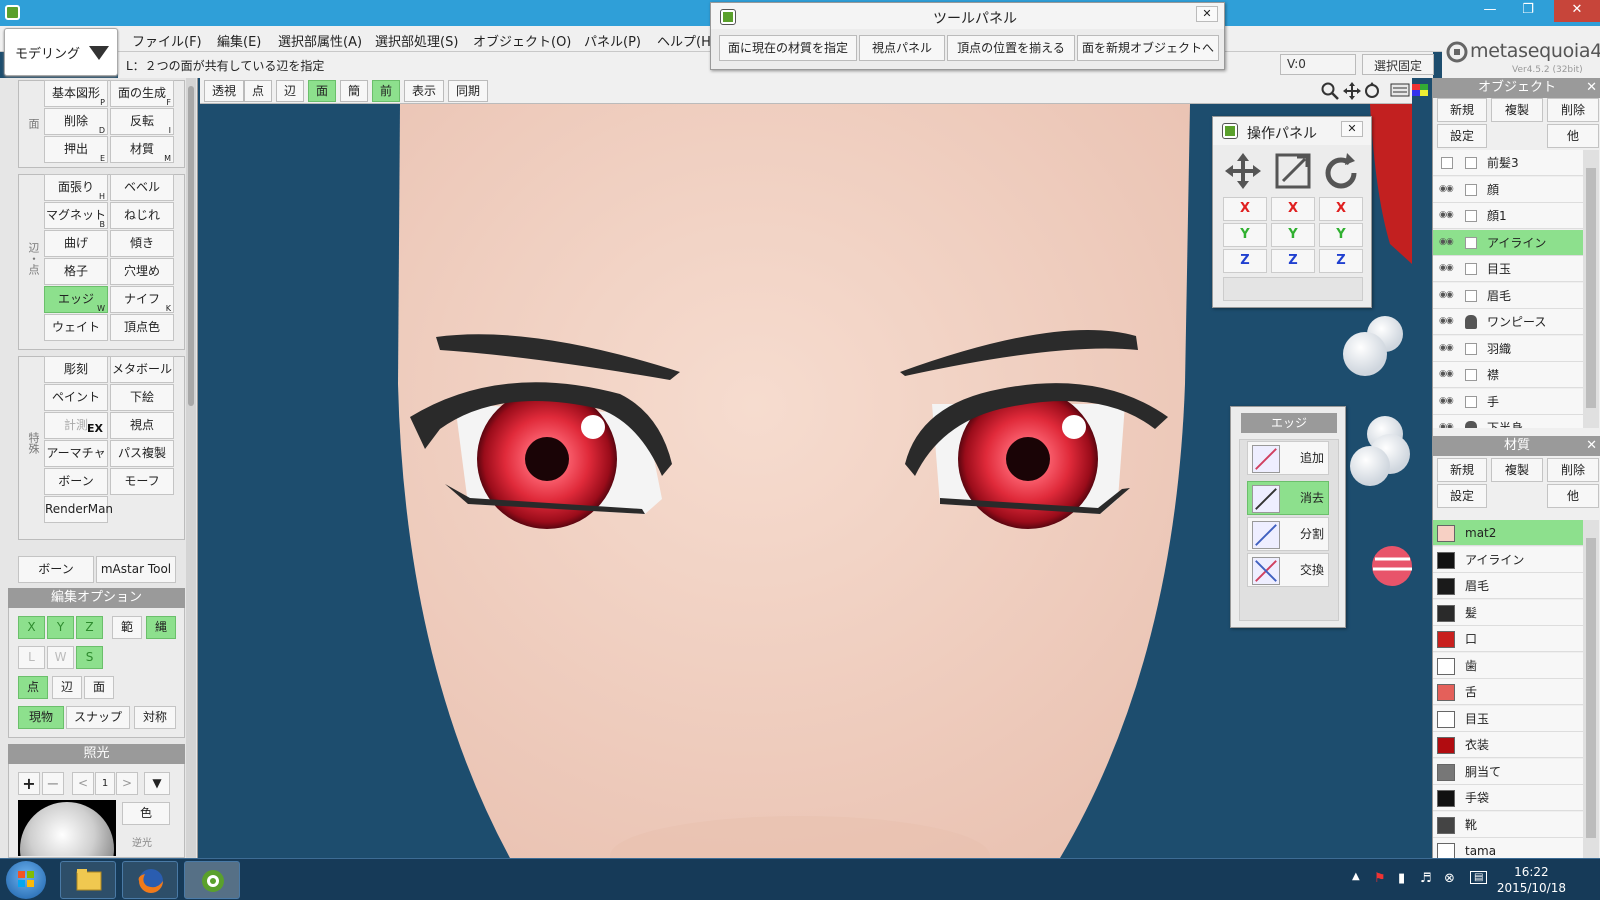  Describe the element at coordinates (1243, 171) in the screenshot. I see `move-icon` at that location.